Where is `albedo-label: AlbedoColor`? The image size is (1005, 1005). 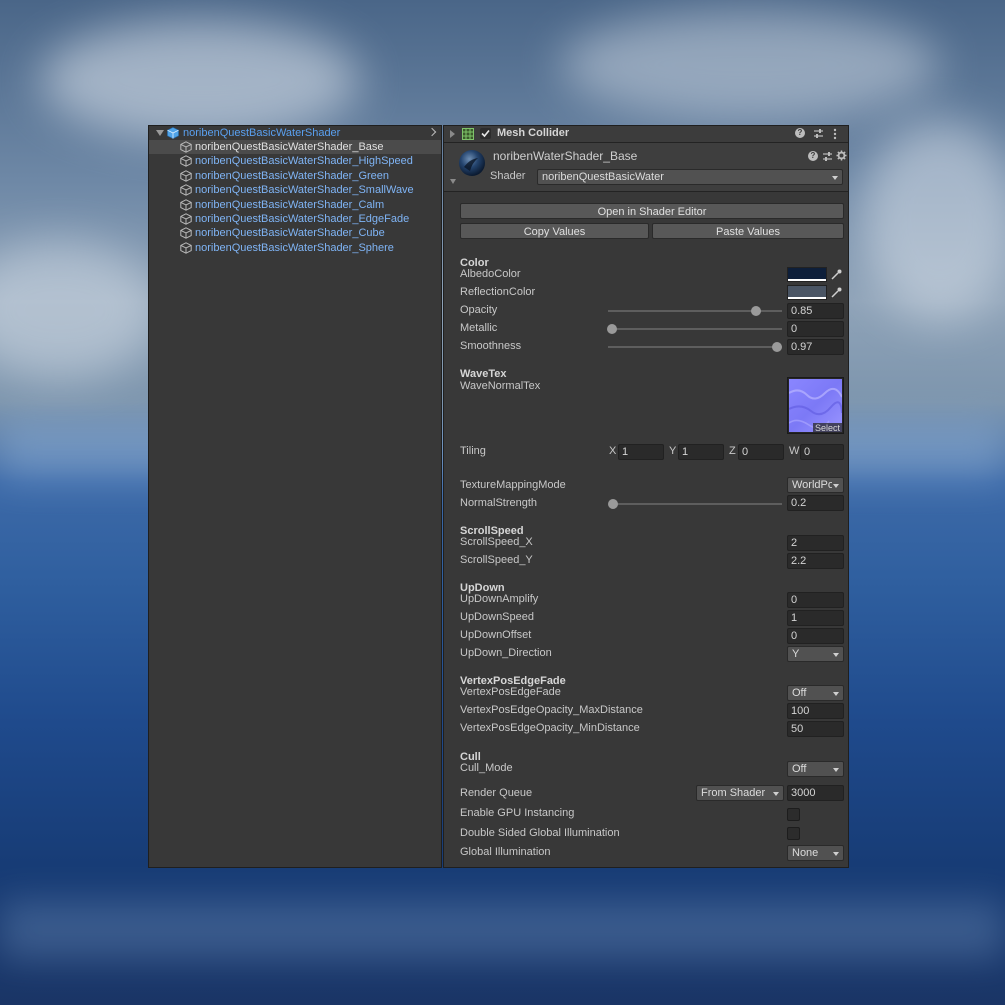
albedo-label: AlbedoColor is located at coordinates (490, 274).